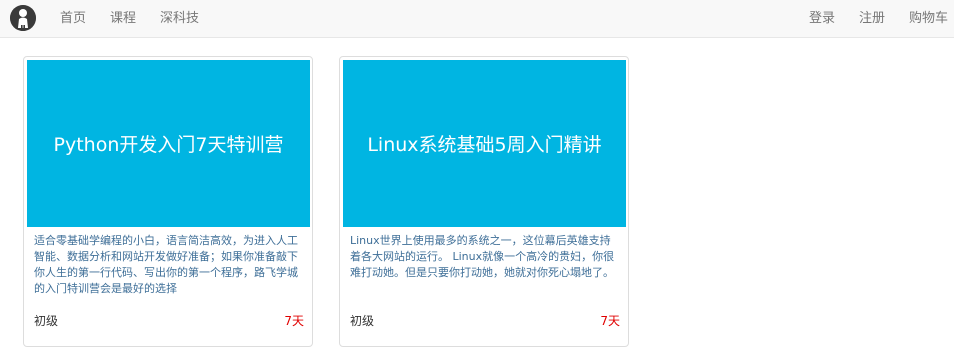 This screenshot has height=353, width=954. What do you see at coordinates (123, 18) in the screenshot?
I see `nav-link-courses: 课程` at bounding box center [123, 18].